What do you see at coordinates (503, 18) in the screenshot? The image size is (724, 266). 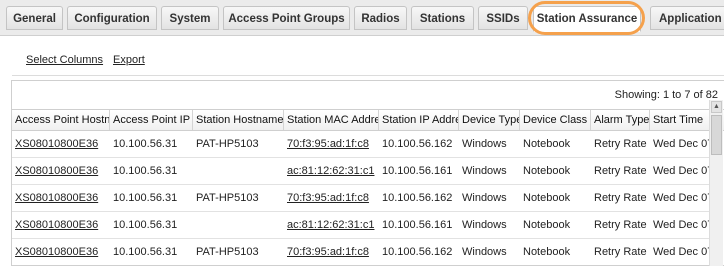 I see `tab-ssids: SSIDs` at bounding box center [503, 18].